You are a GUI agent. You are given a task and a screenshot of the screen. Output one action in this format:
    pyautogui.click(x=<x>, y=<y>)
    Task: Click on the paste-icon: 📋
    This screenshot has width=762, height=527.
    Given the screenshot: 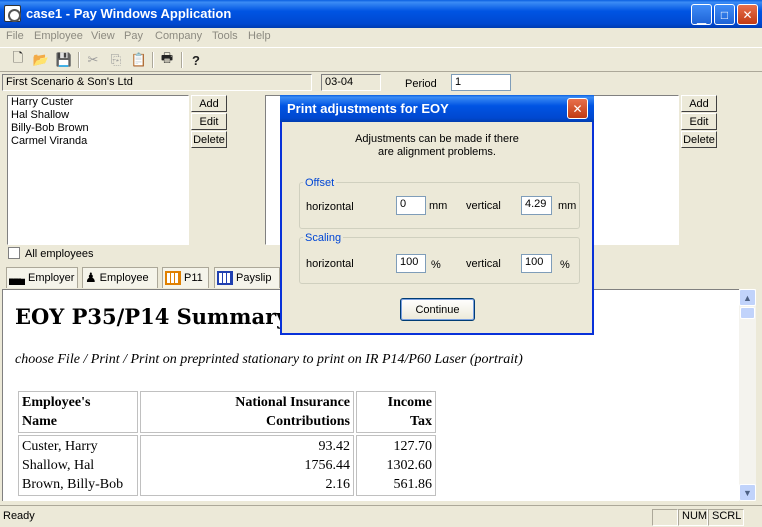 What is the action you would take?
    pyautogui.click(x=139, y=60)
    